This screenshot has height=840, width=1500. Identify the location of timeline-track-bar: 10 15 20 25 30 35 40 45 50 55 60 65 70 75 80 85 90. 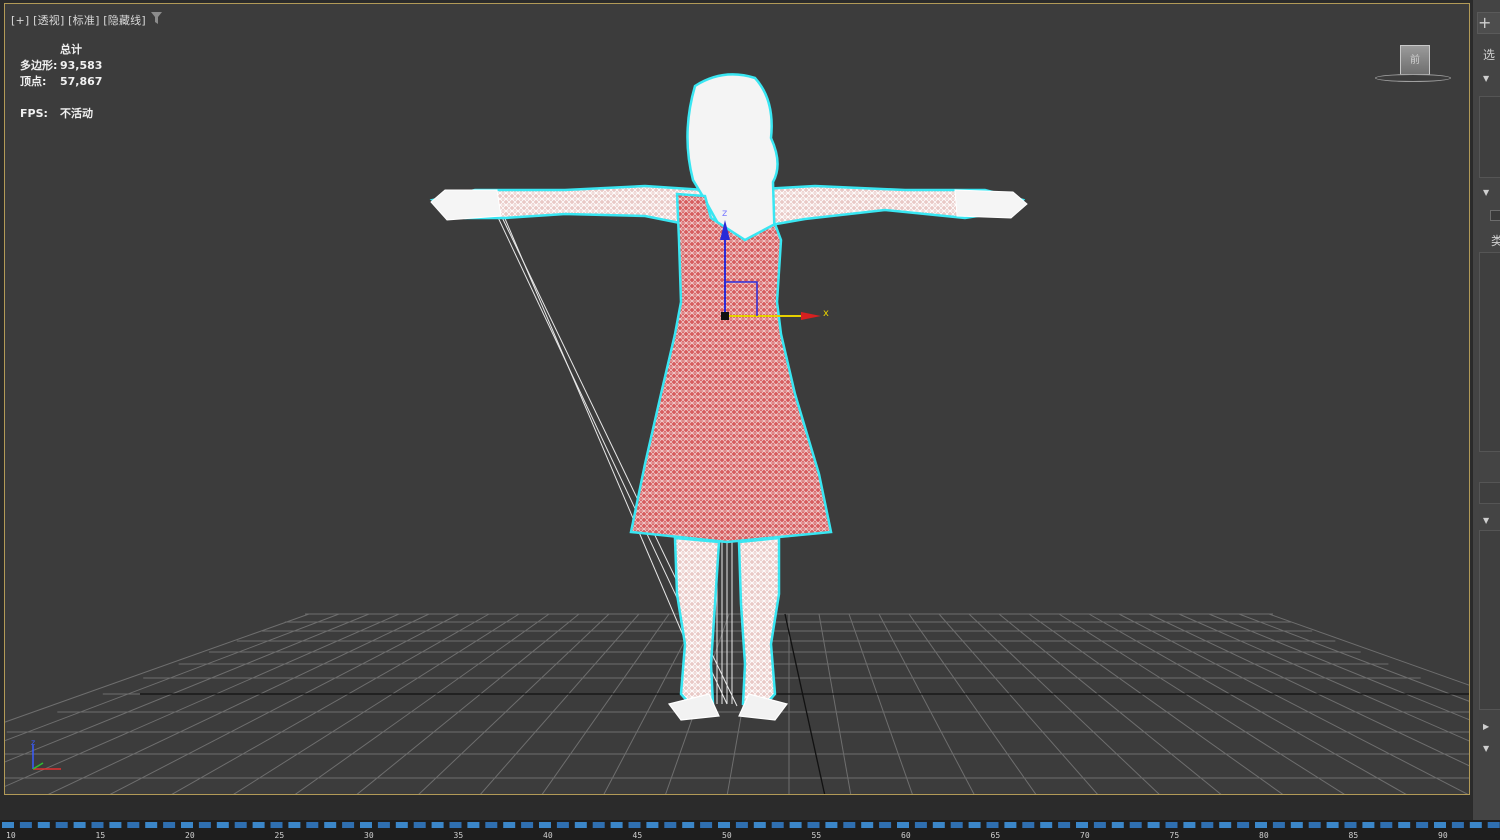
(750, 830).